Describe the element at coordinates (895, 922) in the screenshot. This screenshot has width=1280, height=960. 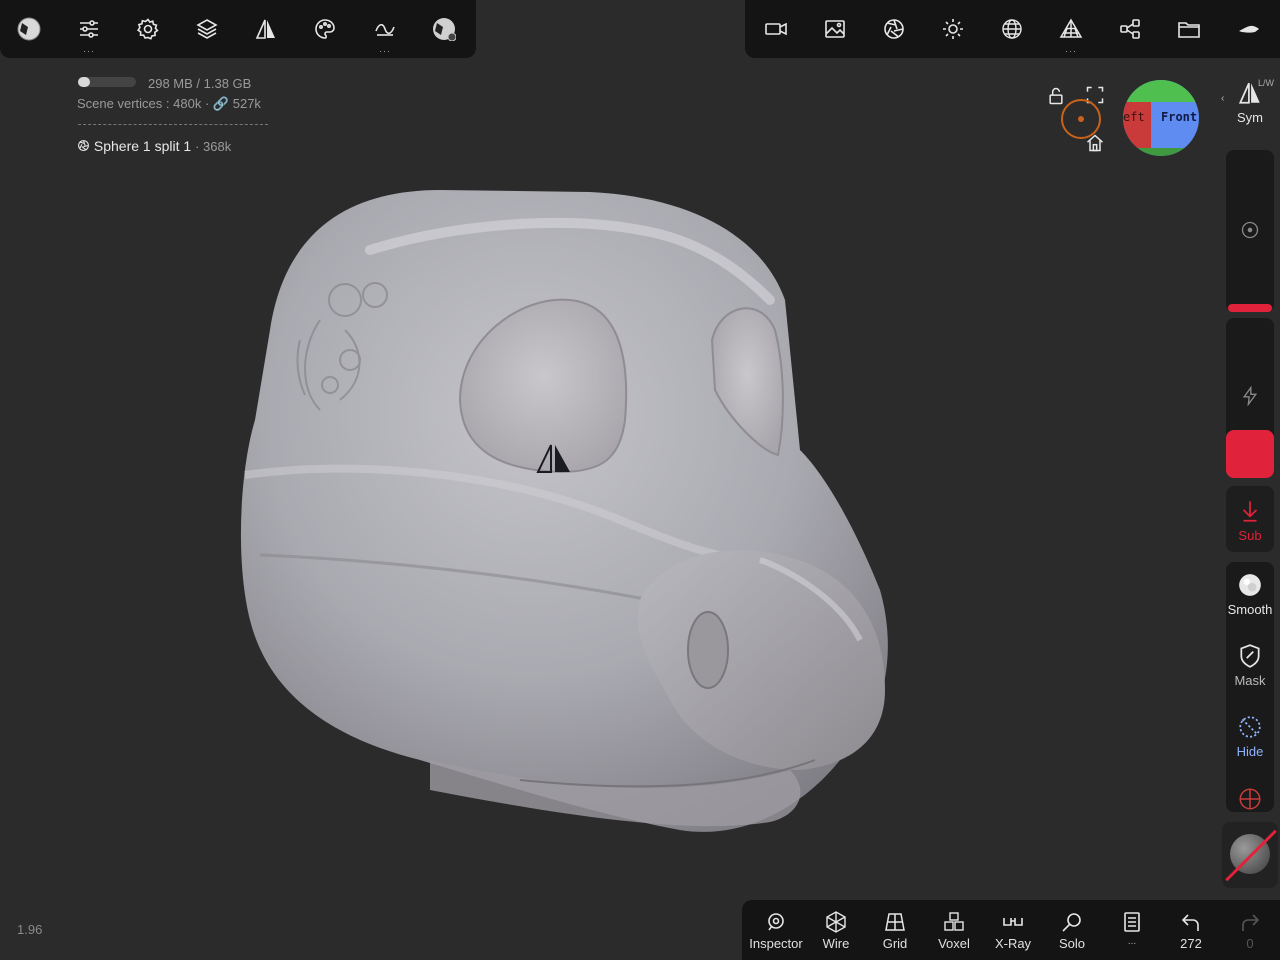
I see `grid-icon` at that location.